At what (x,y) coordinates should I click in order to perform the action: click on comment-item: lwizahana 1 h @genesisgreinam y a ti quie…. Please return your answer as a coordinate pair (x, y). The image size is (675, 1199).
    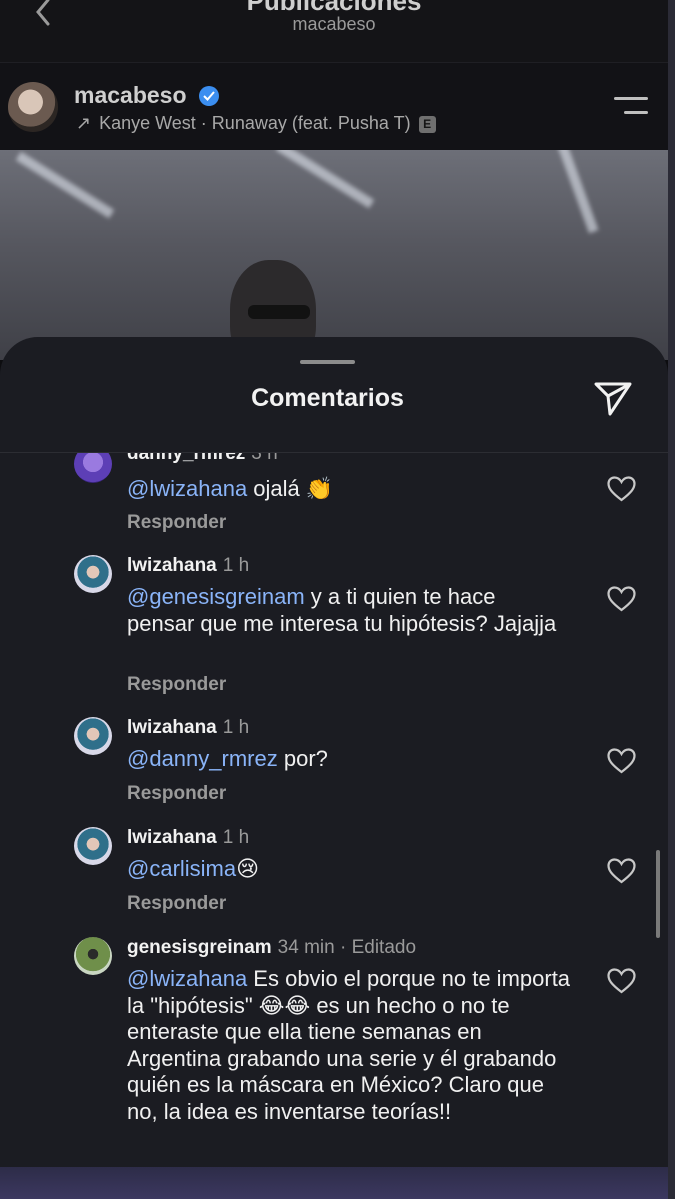
    Looking at the image, I should click on (334, 633).